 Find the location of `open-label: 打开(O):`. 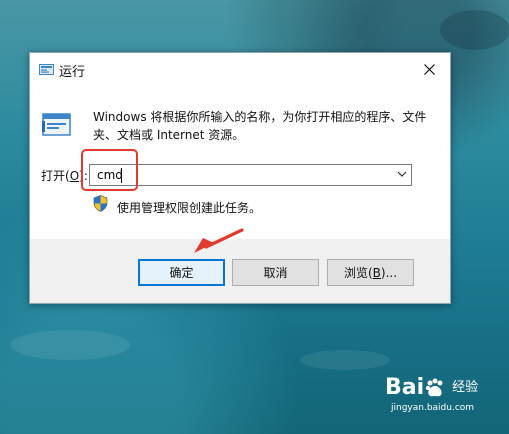

open-label: 打开(O): is located at coordinates (64, 176).